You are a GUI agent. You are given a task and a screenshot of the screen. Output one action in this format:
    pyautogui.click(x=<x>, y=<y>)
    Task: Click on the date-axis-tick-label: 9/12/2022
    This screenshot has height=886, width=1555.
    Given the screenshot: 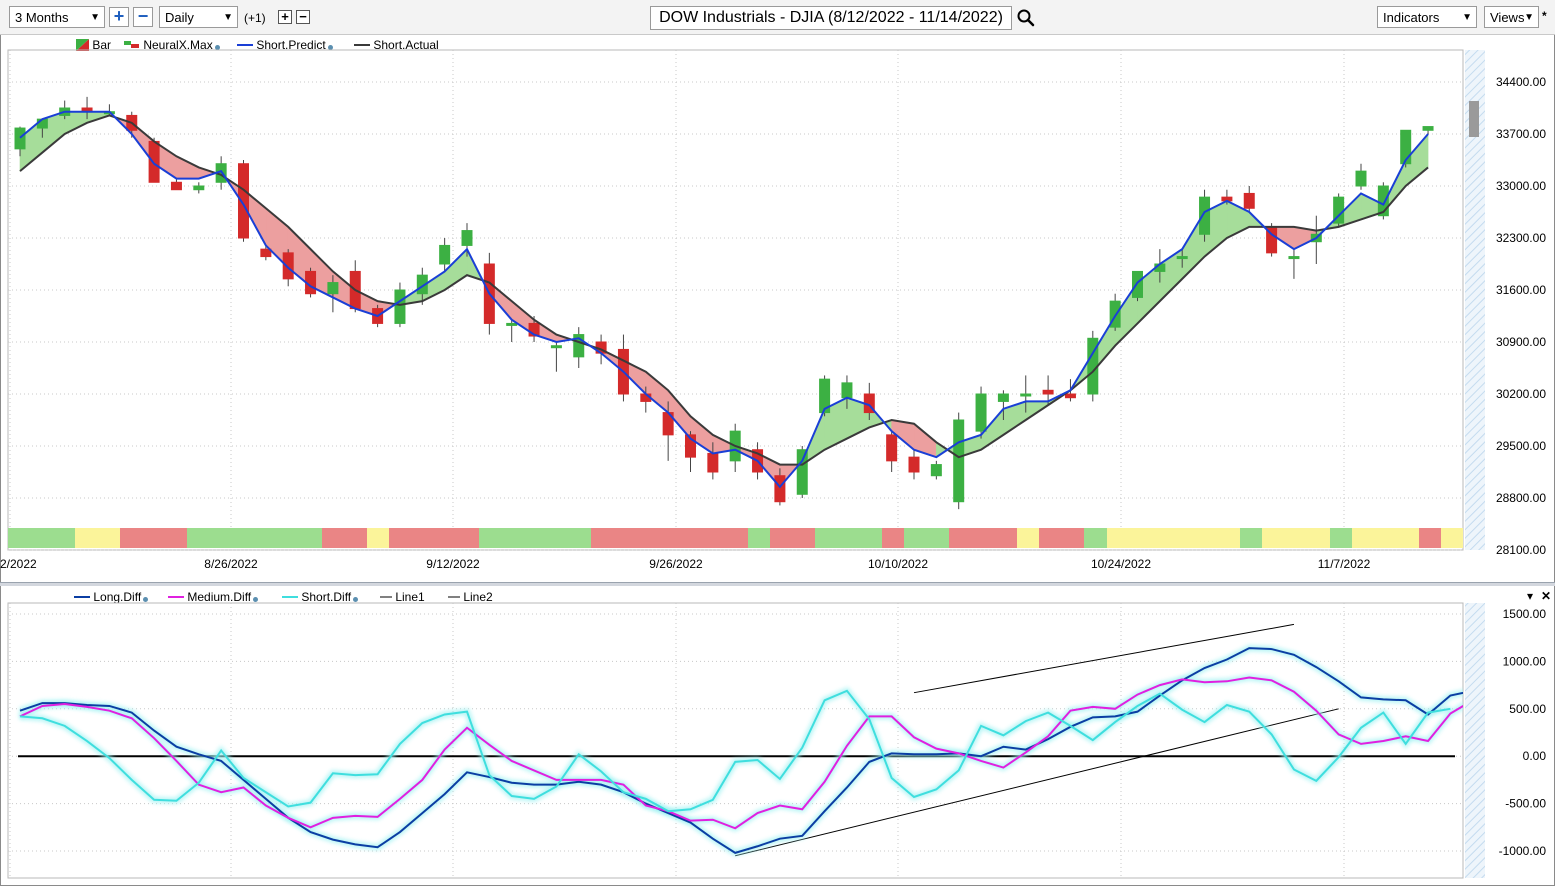 What is the action you would take?
    pyautogui.click(x=453, y=564)
    